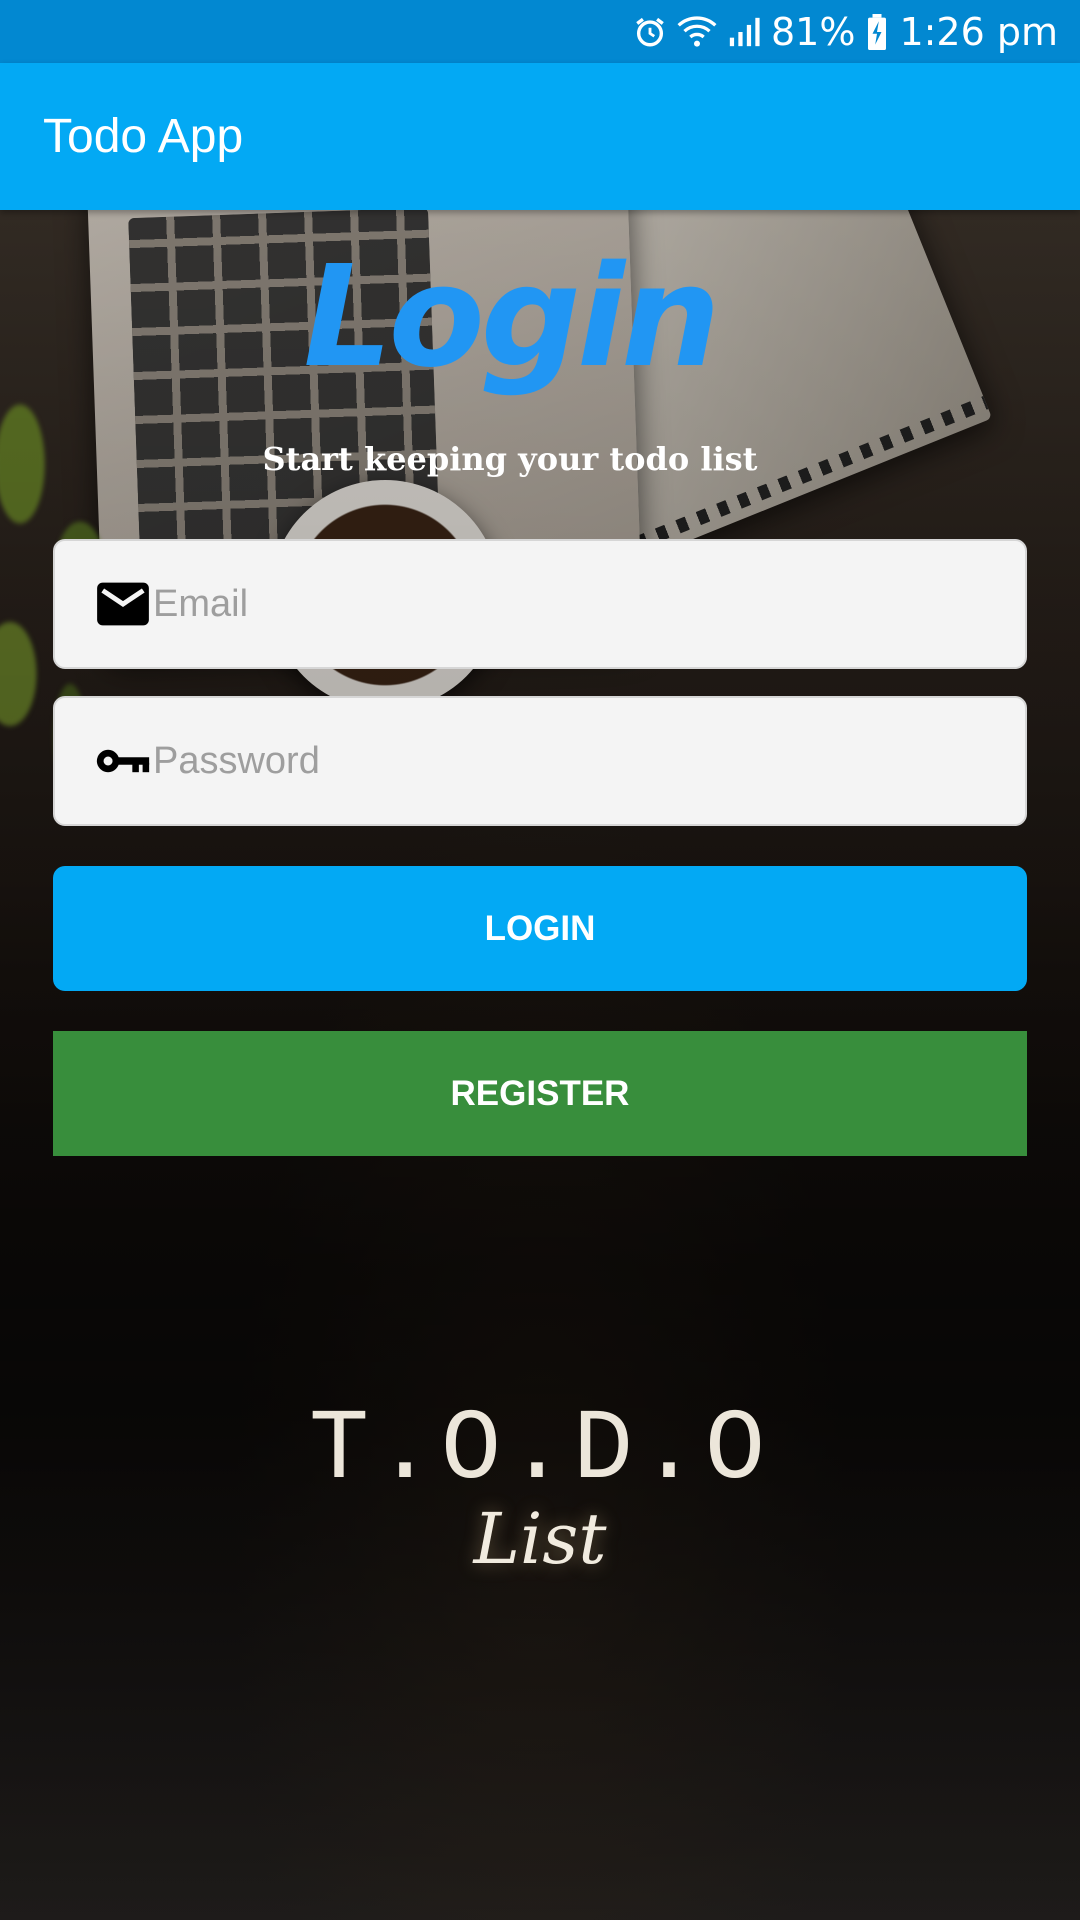 Image resolution: width=1080 pixels, height=1920 pixels. I want to click on status-bar: 81% 1:26 pm, so click(540, 31).